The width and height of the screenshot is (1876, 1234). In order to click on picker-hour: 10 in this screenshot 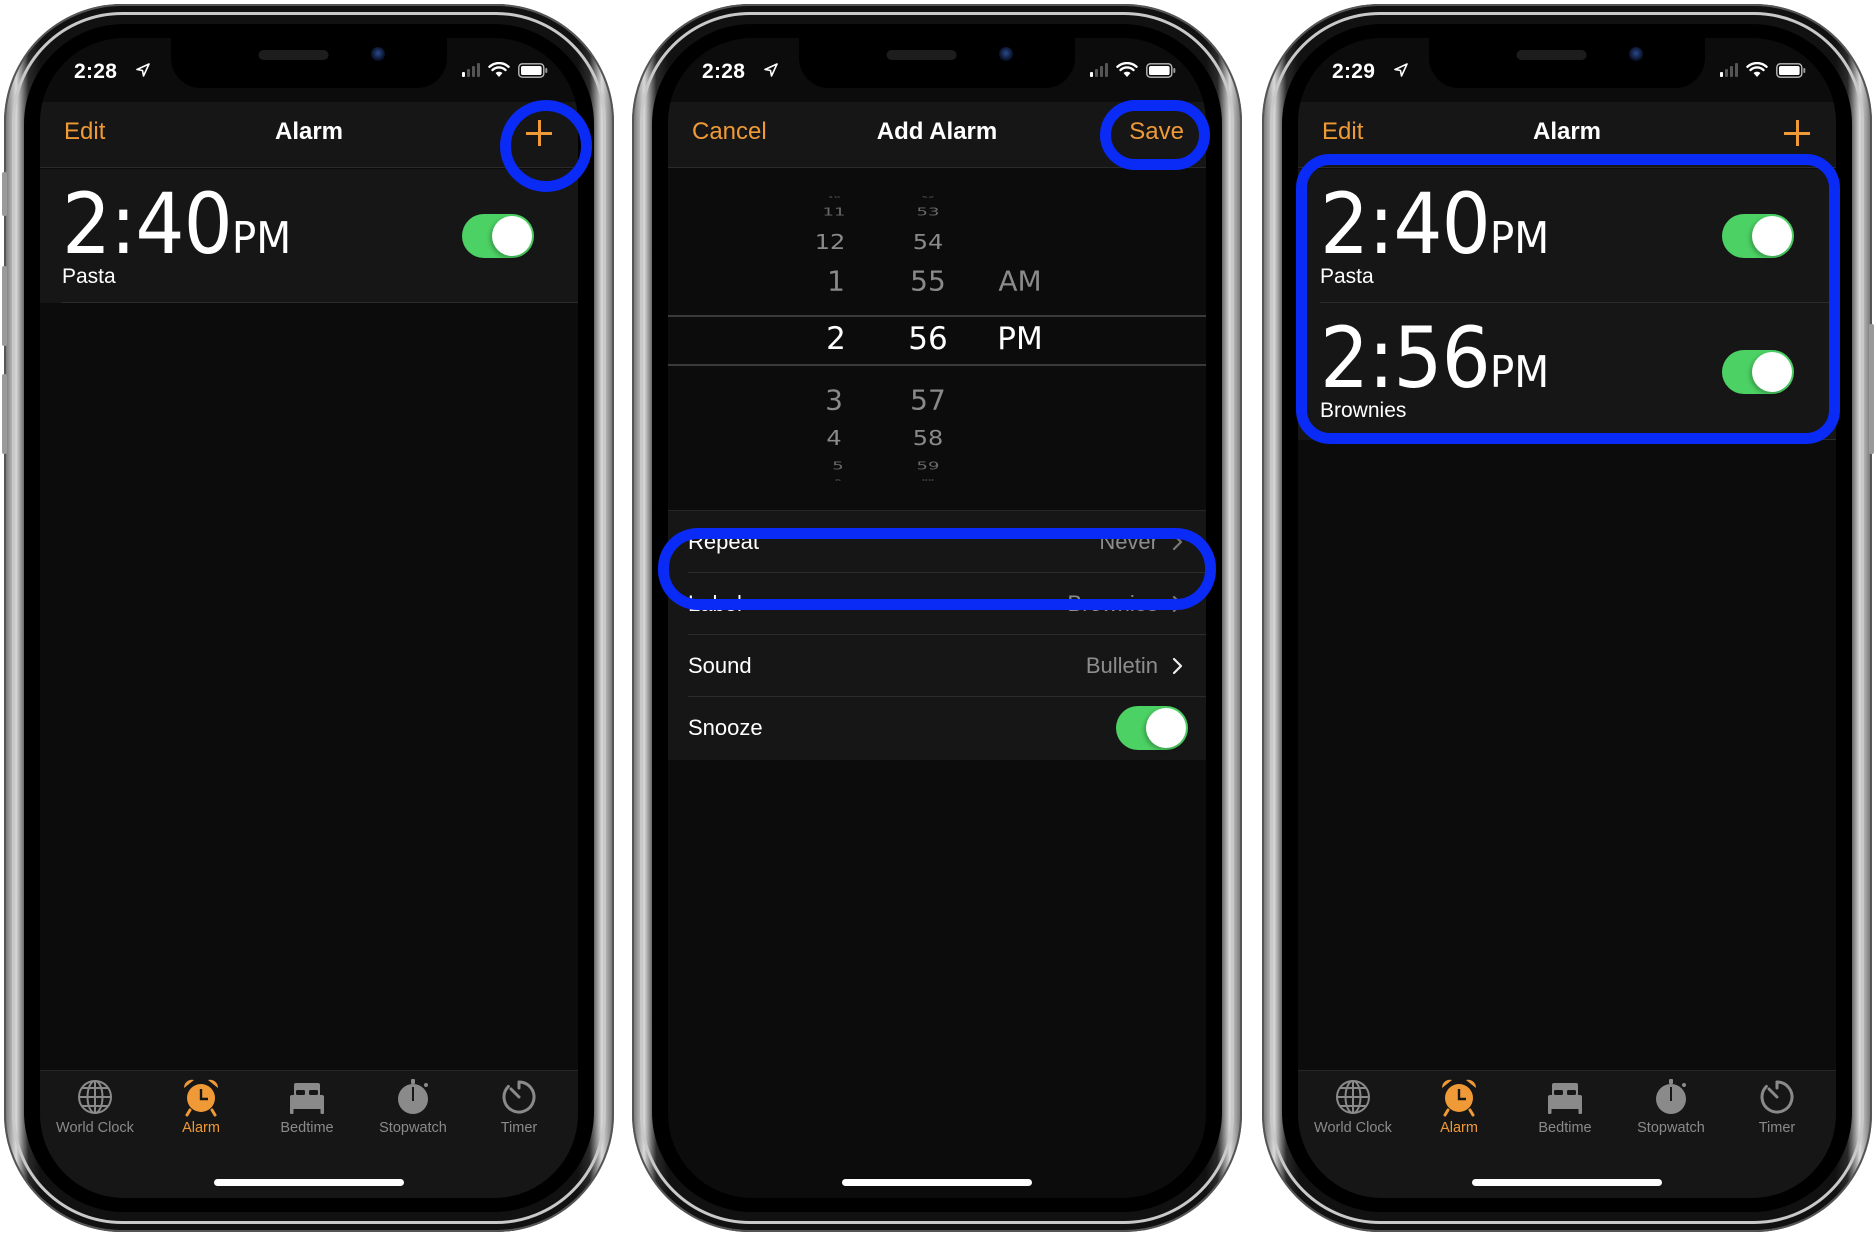, I will do `click(834, 196)`.